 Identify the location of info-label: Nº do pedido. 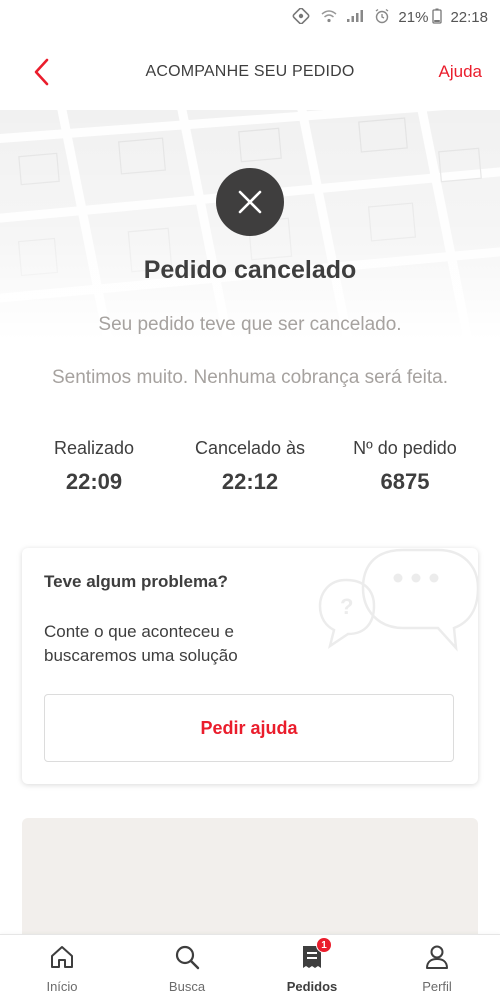
(405, 448).